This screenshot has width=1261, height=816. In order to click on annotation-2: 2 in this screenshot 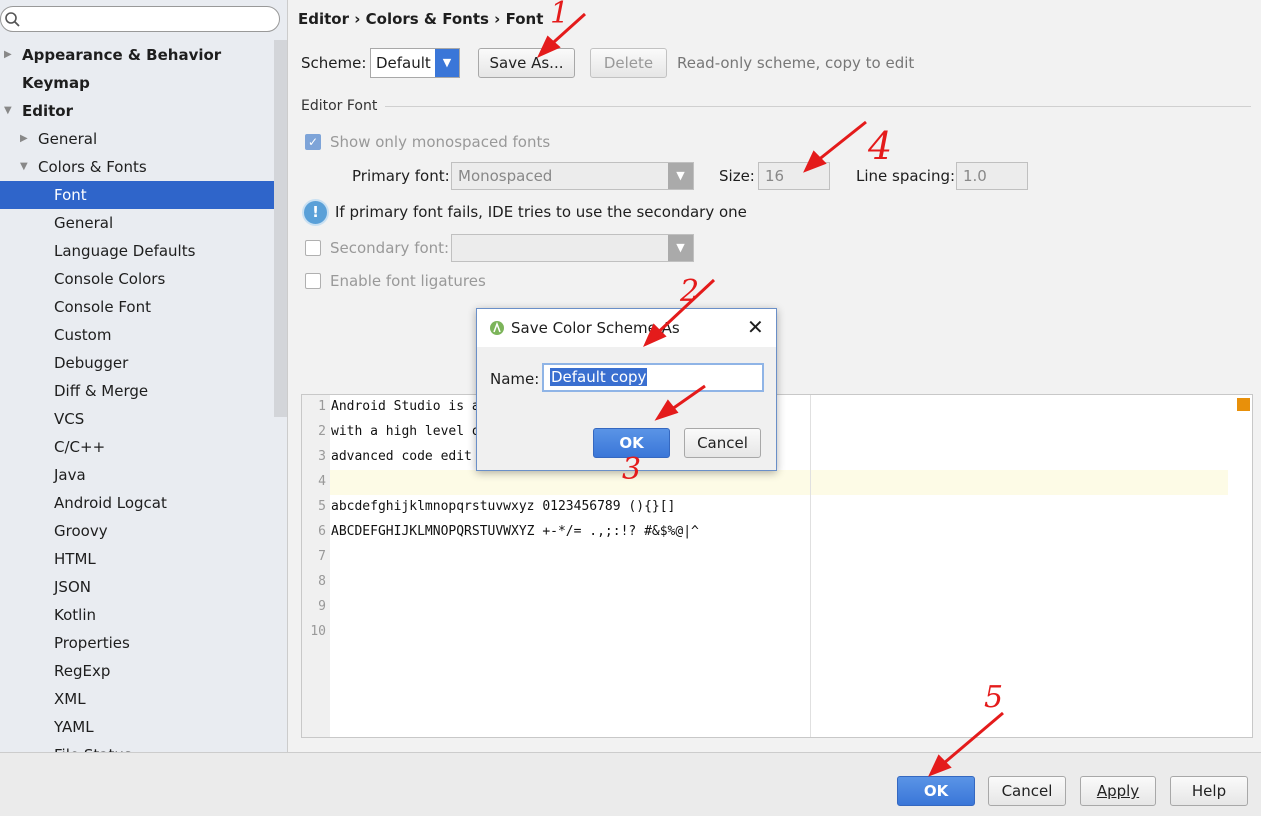, I will do `click(690, 291)`.